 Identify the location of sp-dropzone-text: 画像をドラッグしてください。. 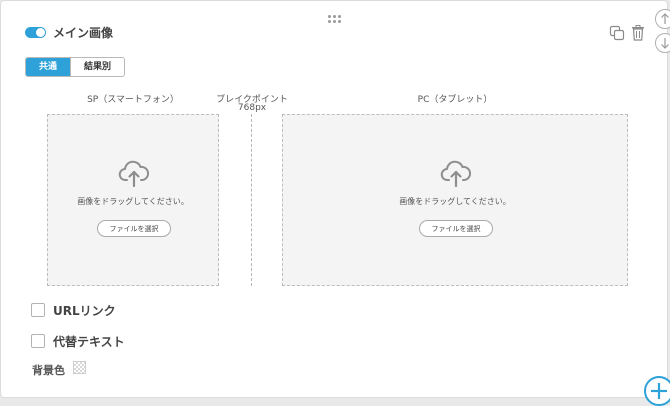
(133, 201).